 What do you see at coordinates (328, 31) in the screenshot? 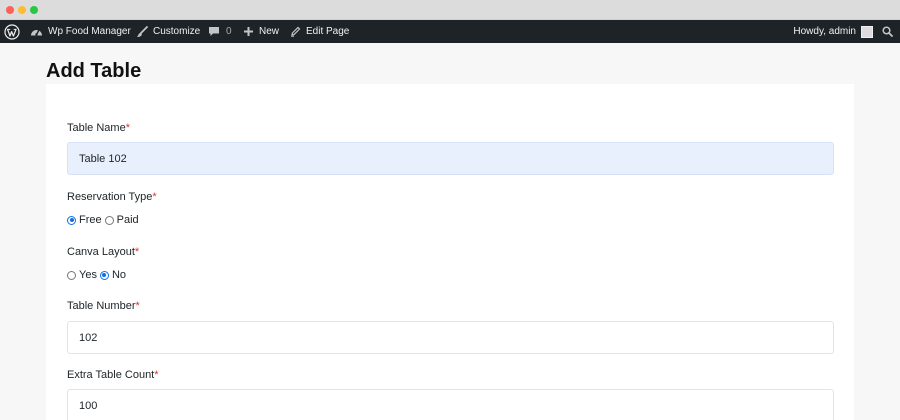
I see `edit-page-label: Edit Page` at bounding box center [328, 31].